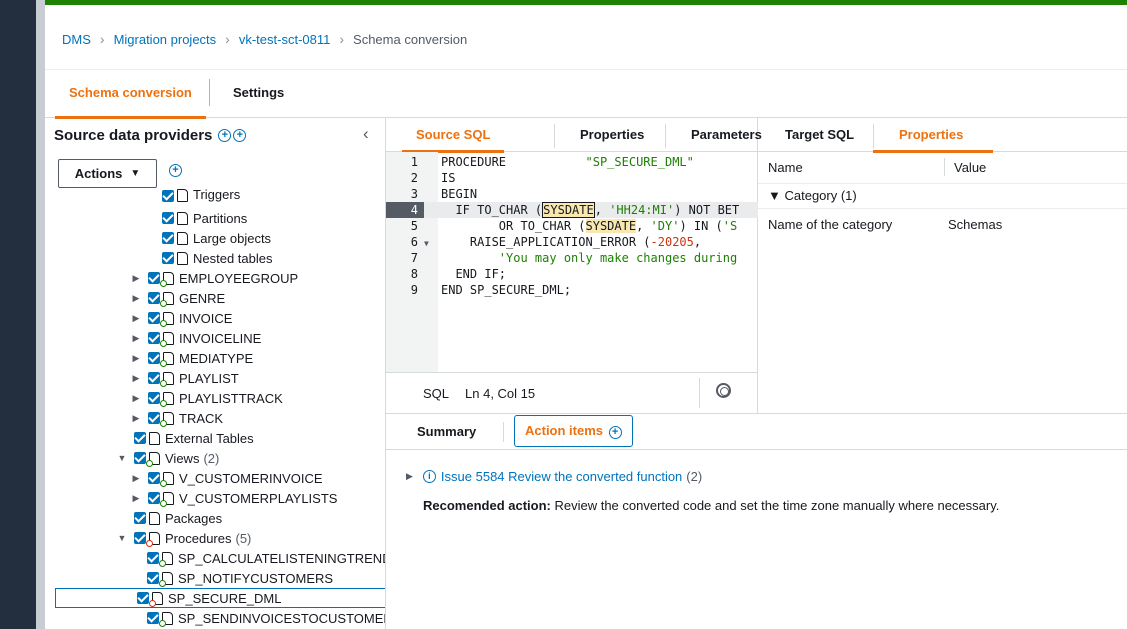  I want to click on tree-item-invoiceline: ▶ INVOICELINE, so click(195, 338).